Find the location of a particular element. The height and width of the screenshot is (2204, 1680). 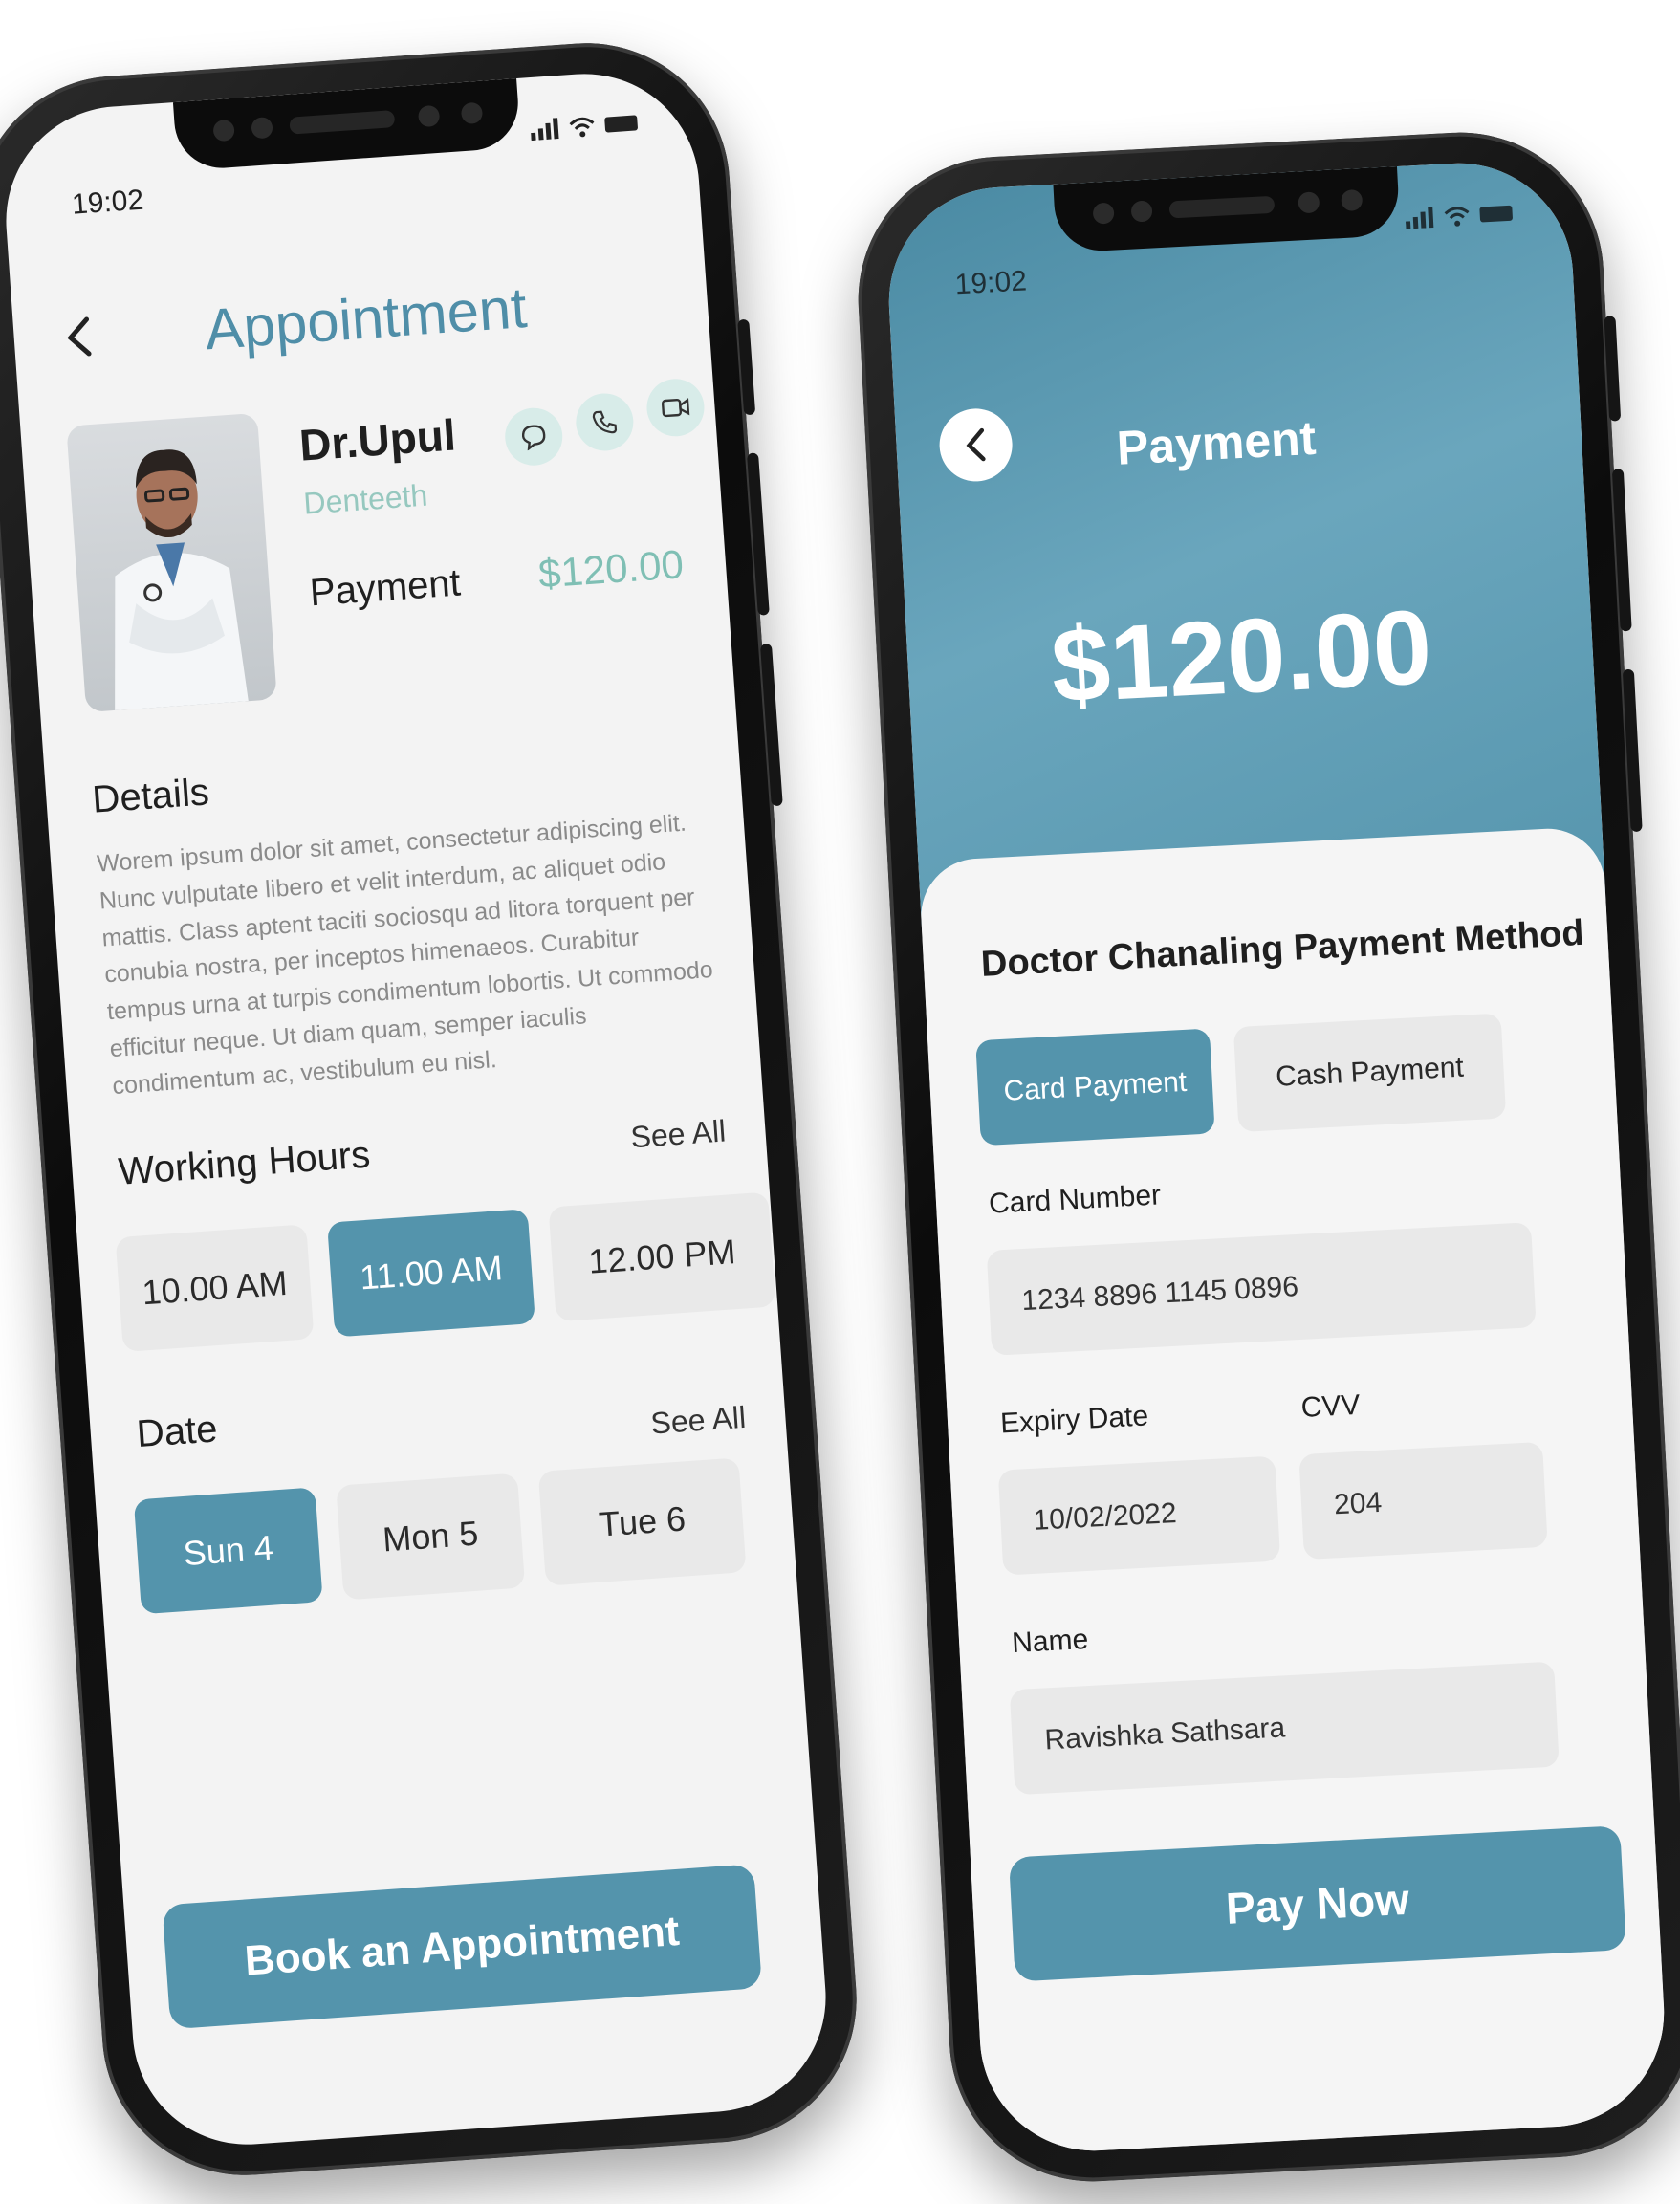

card-payment-tab-selected: Card Payment is located at coordinates (1095, 1087).